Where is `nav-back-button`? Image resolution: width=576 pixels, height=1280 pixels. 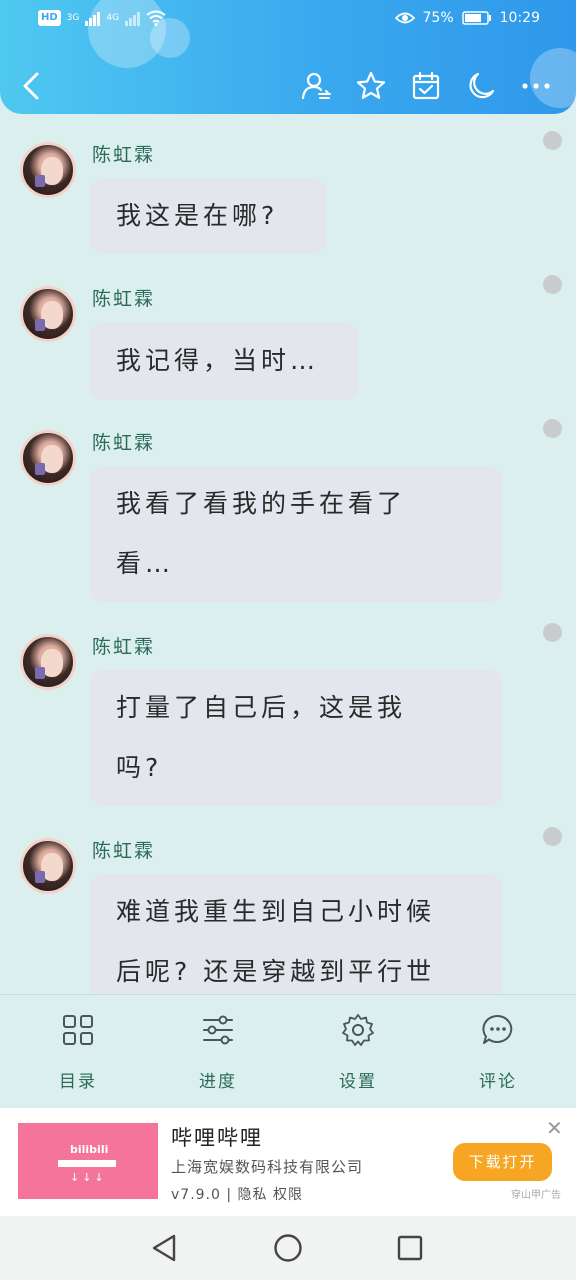 nav-back-button is located at coordinates (164, 1248).